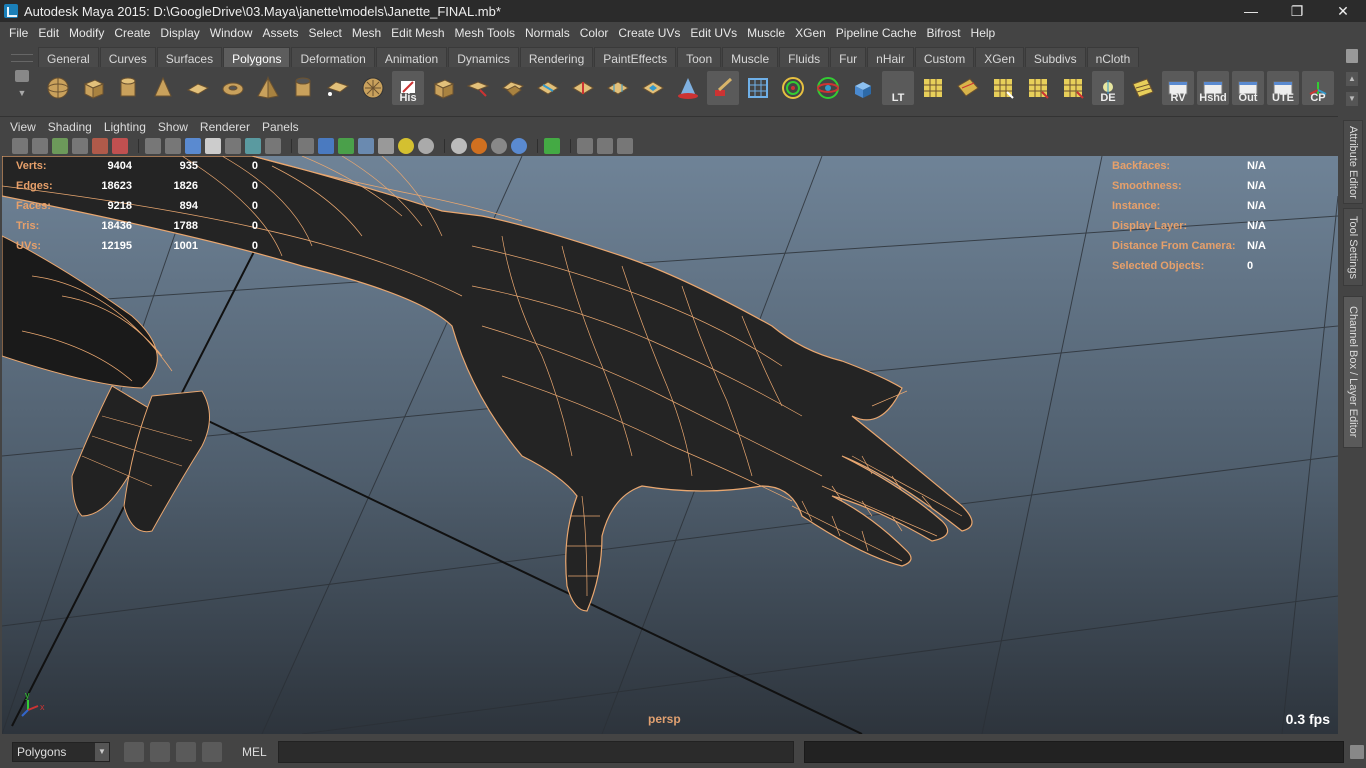 Image resolution: width=1366 pixels, height=768 pixels. Describe the element at coordinates (605, 146) in the screenshot. I see `xray-joints-icon` at that location.